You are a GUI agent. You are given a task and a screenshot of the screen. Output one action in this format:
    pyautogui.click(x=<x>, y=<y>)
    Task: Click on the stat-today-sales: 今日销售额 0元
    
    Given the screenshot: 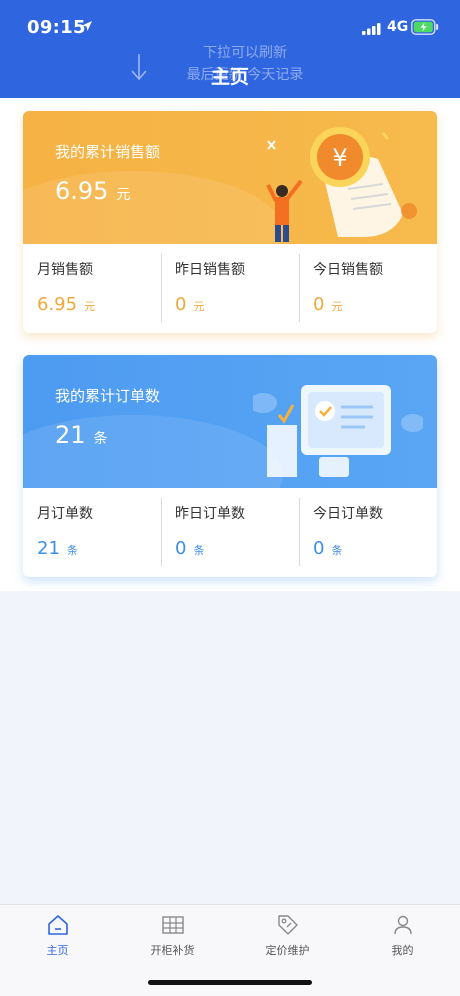 What is the action you would take?
    pyautogui.click(x=368, y=288)
    